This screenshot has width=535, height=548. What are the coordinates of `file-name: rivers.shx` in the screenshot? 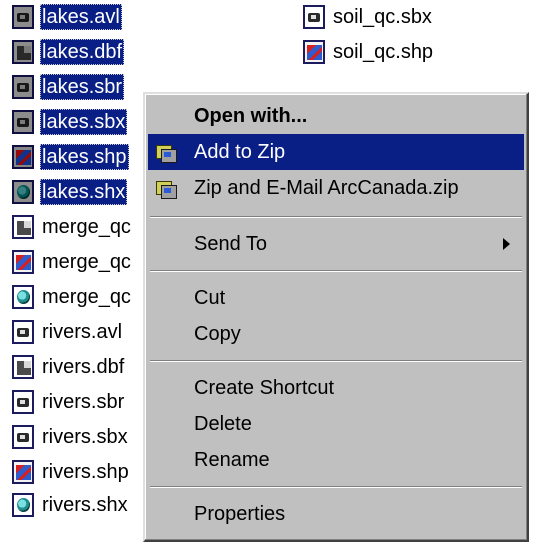 It's located at (85, 505).